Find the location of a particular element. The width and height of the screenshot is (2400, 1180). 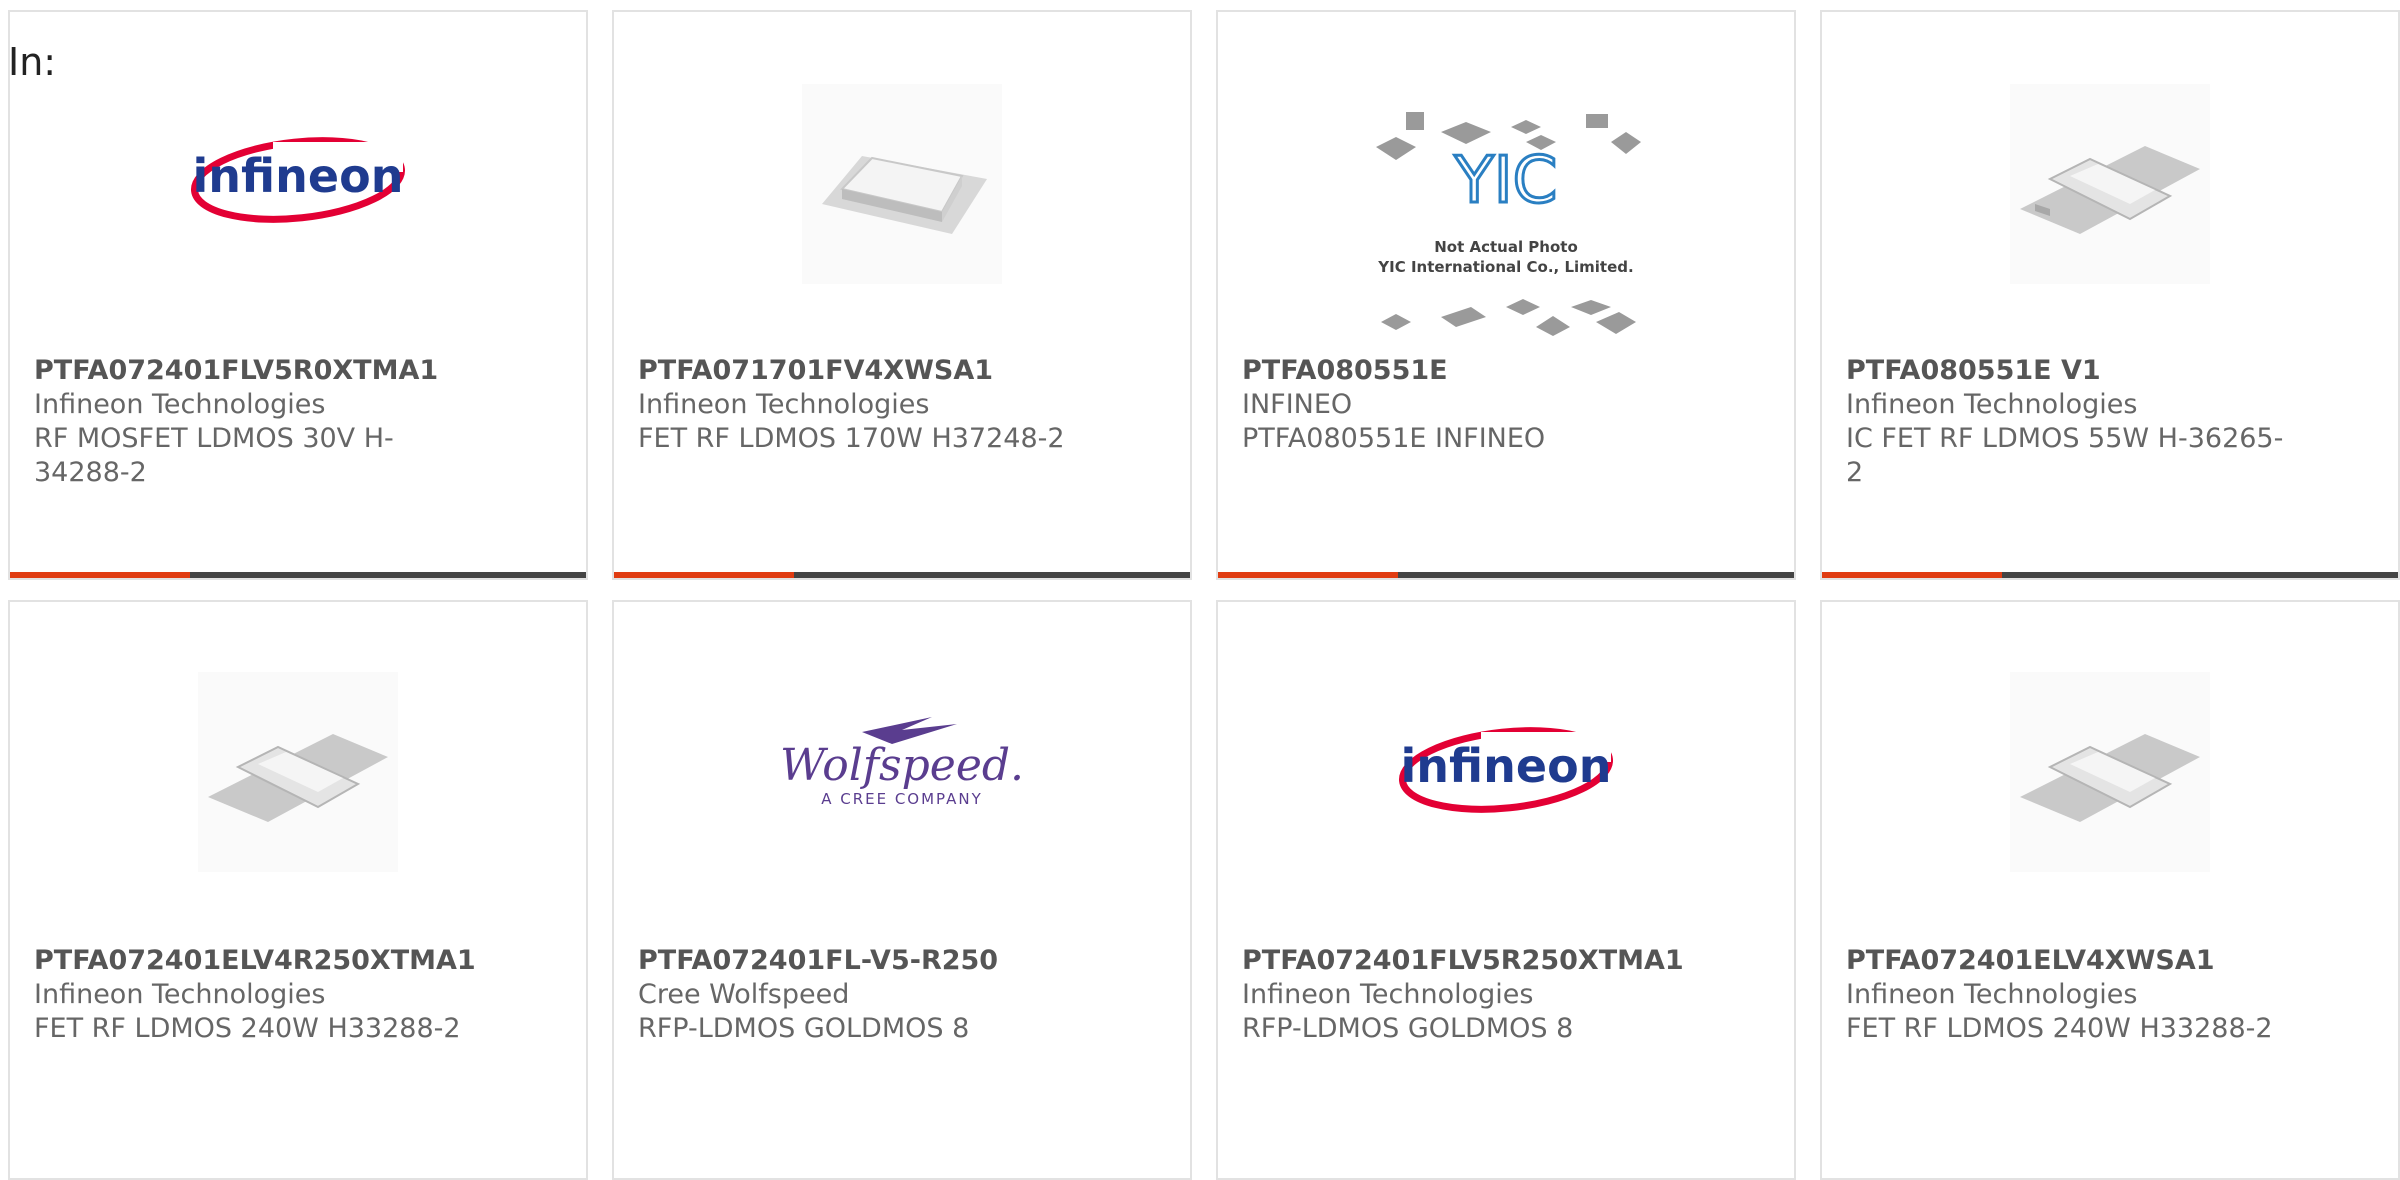

wolfspeed-logo-sub: A CREE COMPANY is located at coordinates (902, 799).